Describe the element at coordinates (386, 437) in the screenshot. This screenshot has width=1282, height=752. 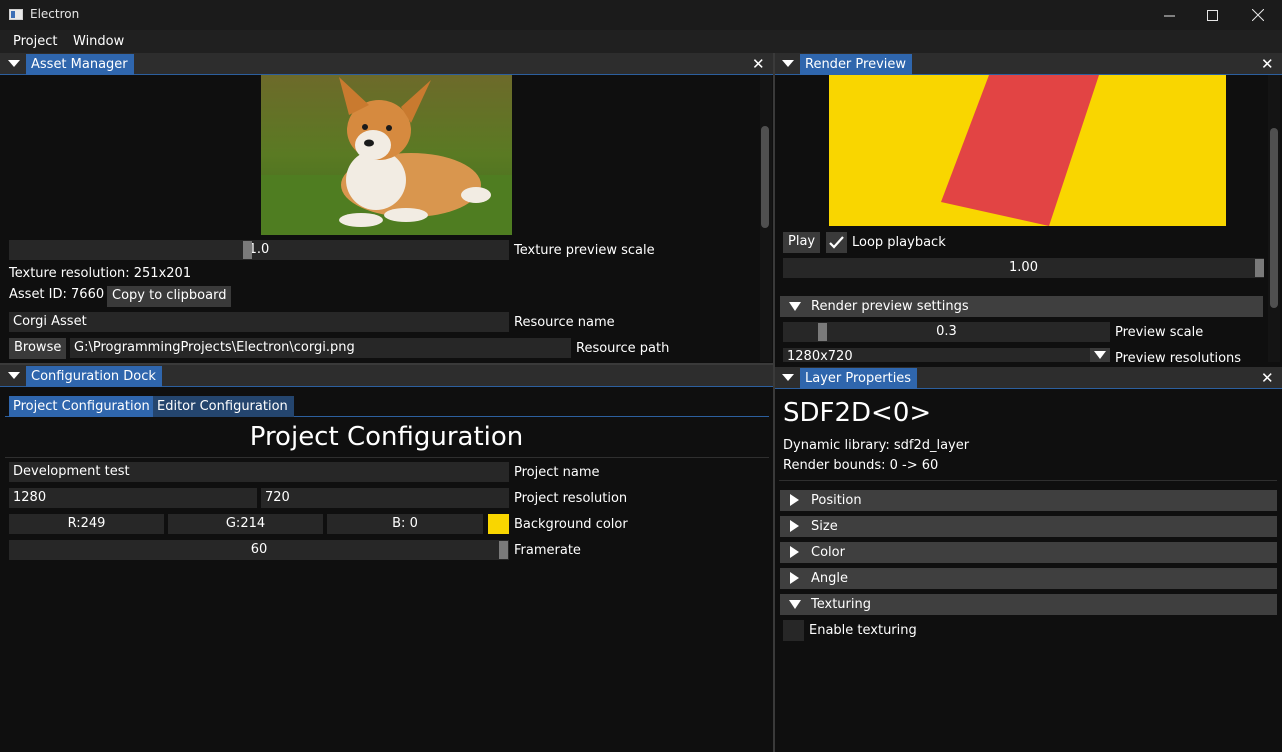
I see `config-heading: Project Configuration` at that location.